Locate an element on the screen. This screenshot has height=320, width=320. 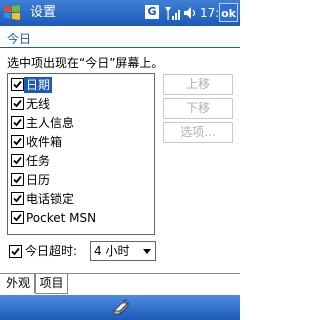
checkmark-icon is located at coordinates (15, 251).